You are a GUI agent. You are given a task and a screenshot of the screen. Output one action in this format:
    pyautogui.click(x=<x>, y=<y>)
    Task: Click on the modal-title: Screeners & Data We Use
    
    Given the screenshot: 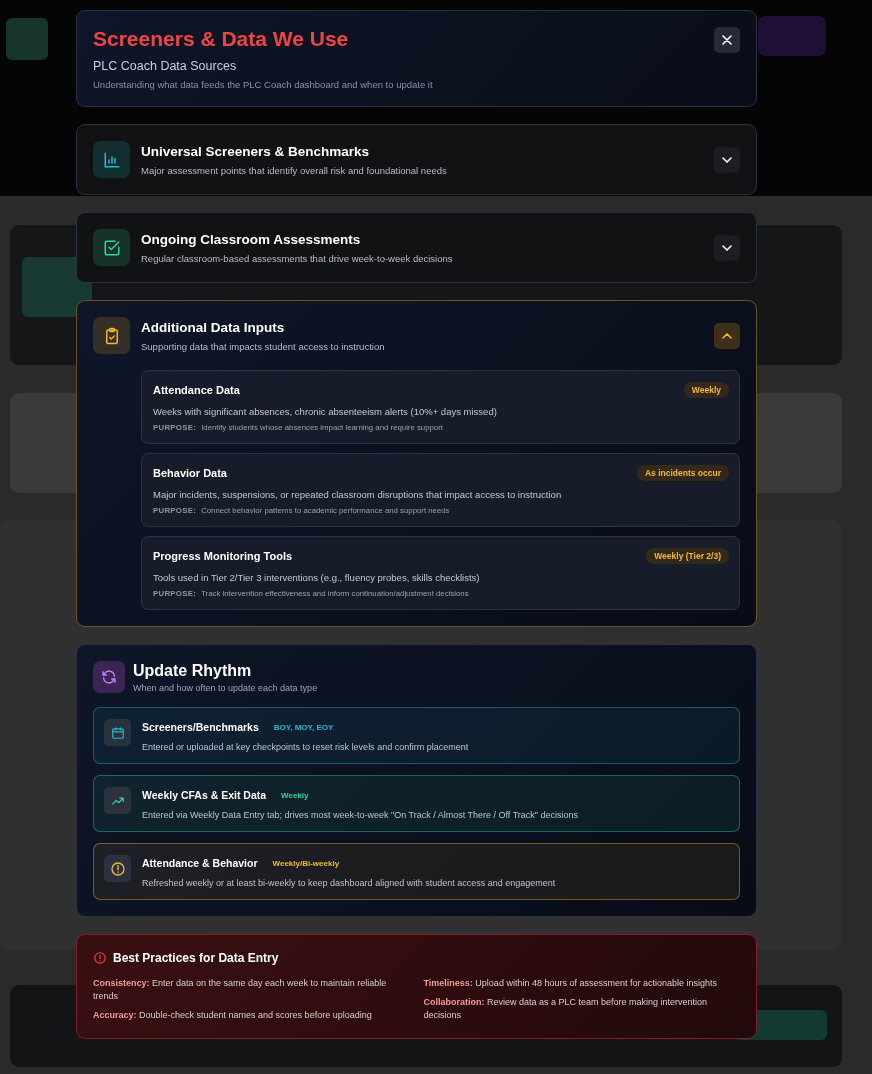 What is the action you would take?
    pyautogui.click(x=221, y=39)
    